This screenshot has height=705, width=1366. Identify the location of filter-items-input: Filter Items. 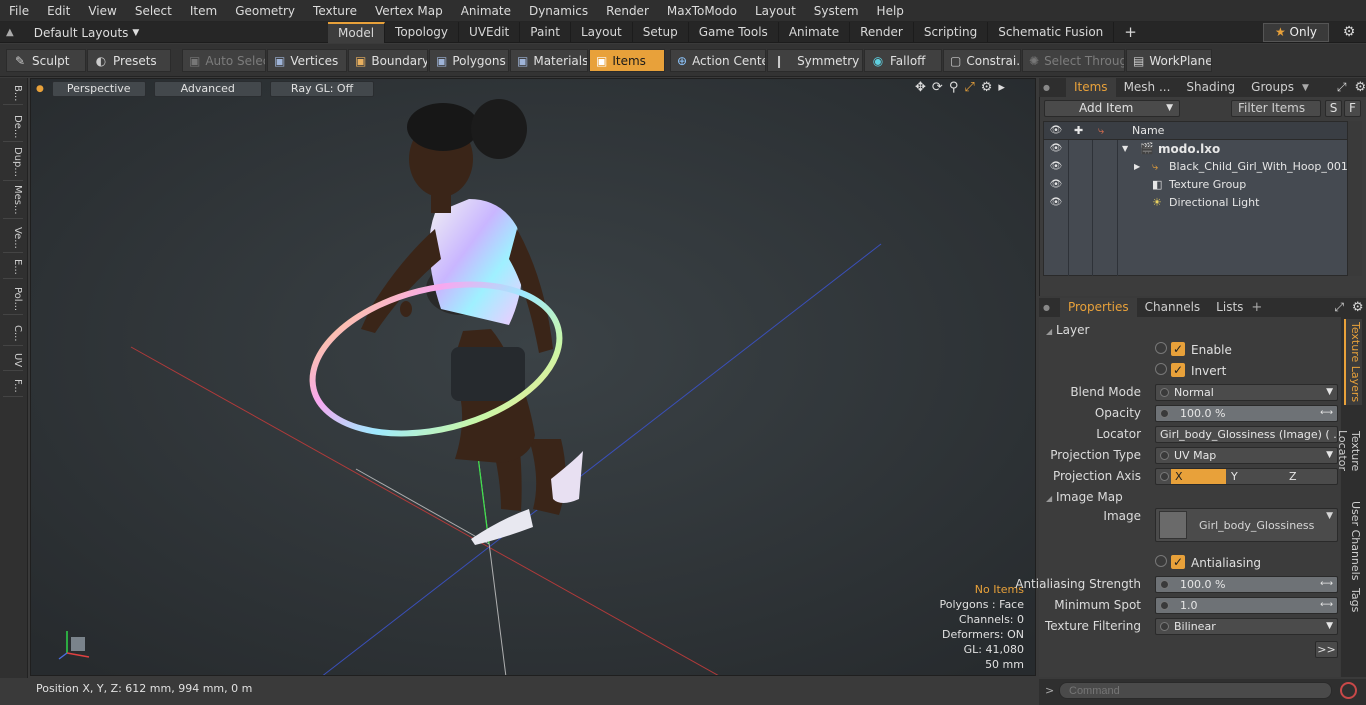
(1276, 108).